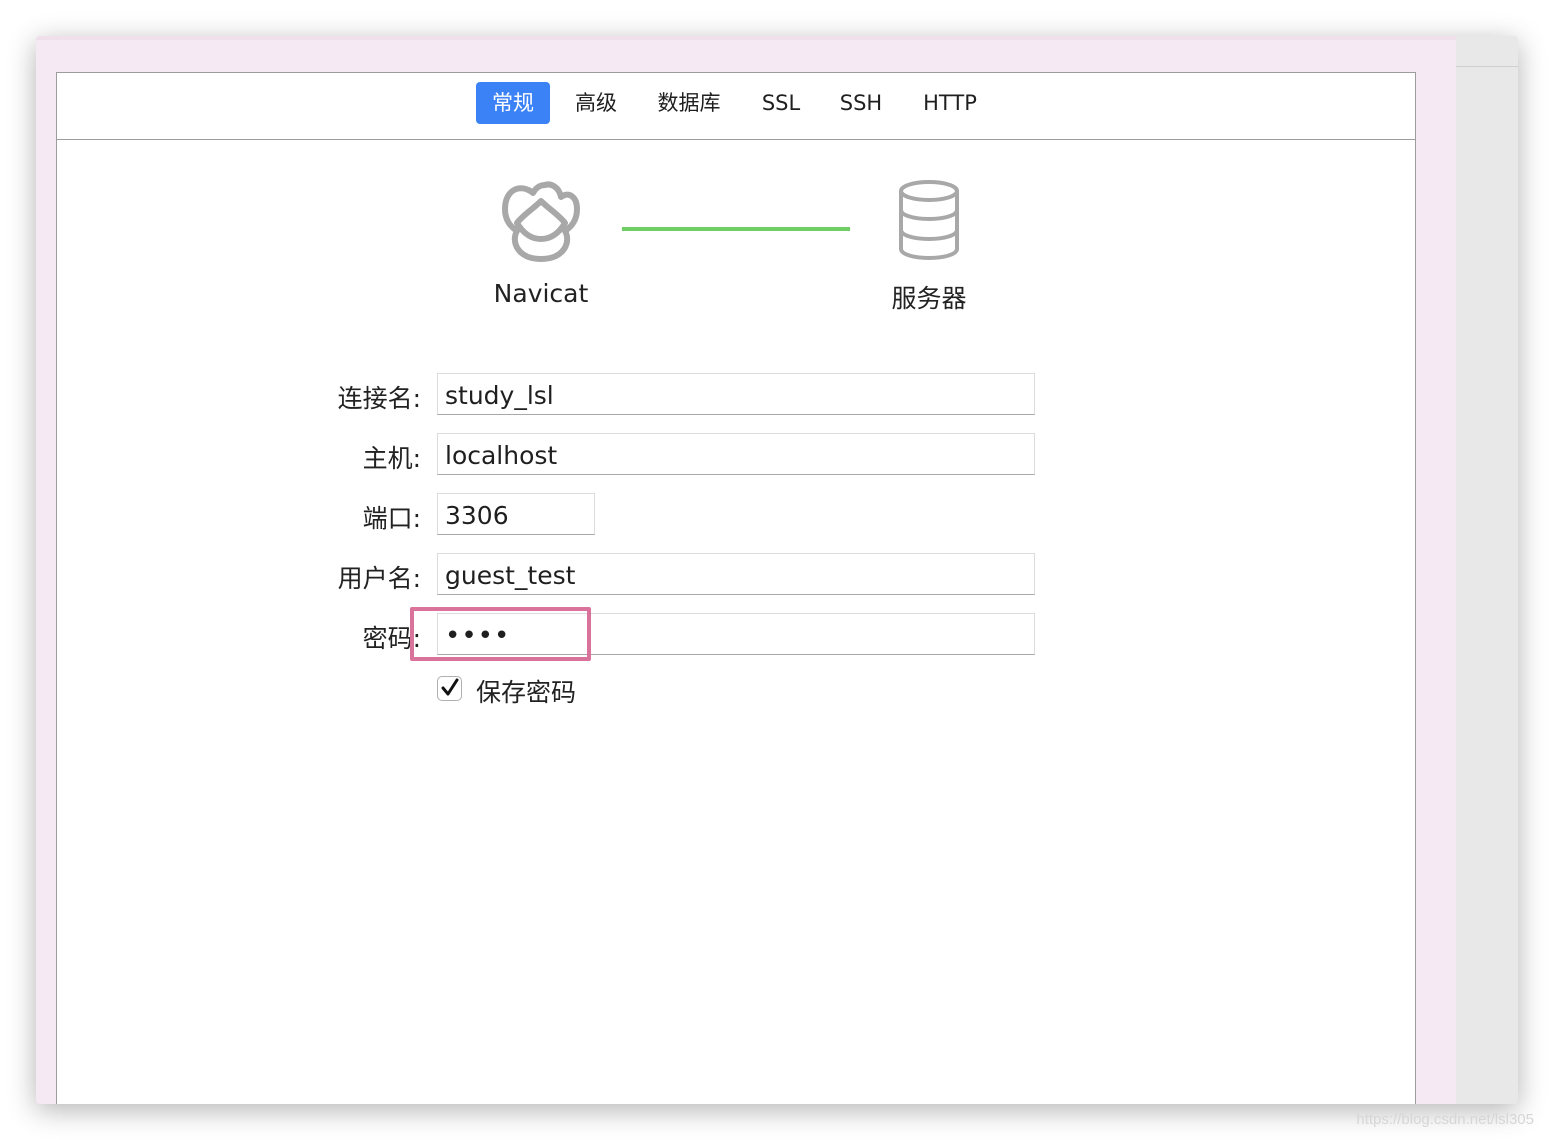 The width and height of the screenshot is (1554, 1140). Describe the element at coordinates (391, 458) in the screenshot. I see `host-label: 主机:` at that location.